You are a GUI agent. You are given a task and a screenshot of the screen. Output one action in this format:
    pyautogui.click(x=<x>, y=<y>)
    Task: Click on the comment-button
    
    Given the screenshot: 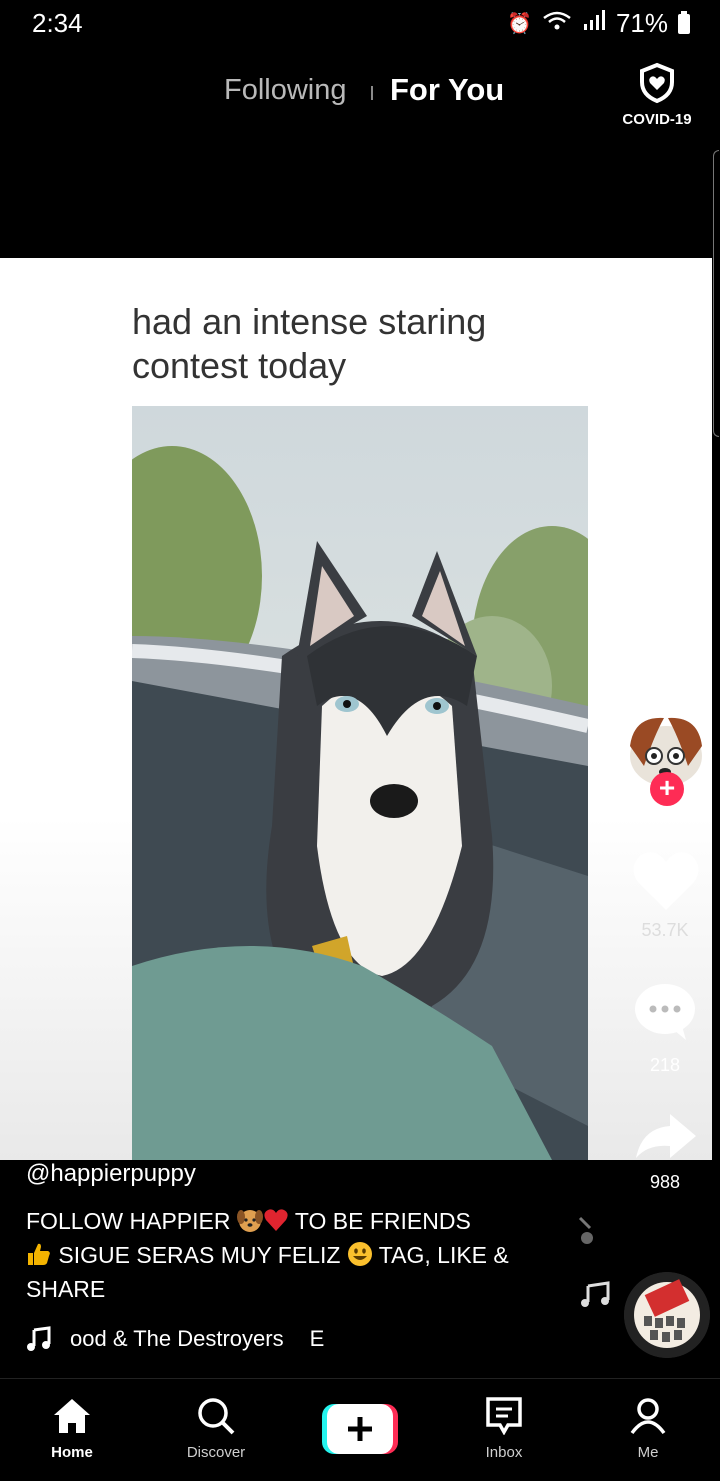 What is the action you would take?
    pyautogui.click(x=665, y=1012)
    